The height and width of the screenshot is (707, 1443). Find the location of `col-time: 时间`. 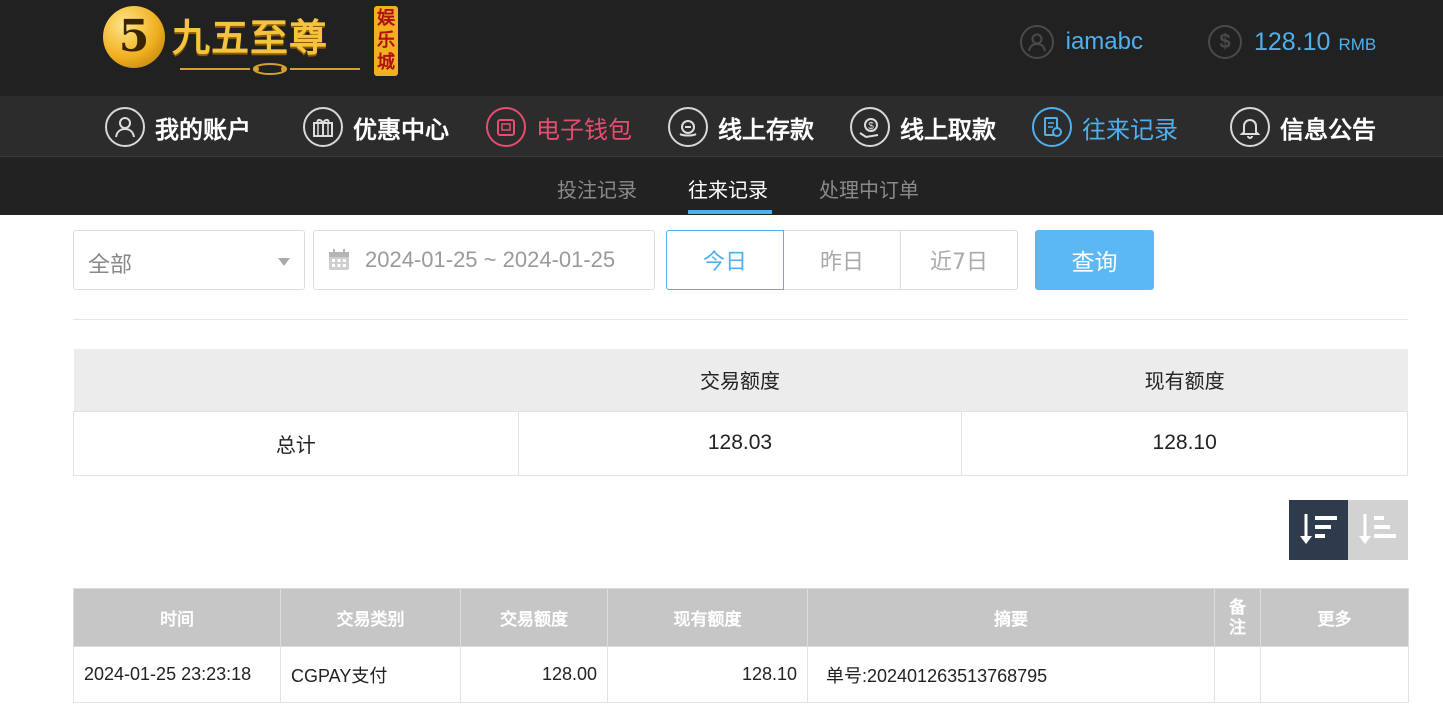

col-time: 时间 is located at coordinates (177, 617).